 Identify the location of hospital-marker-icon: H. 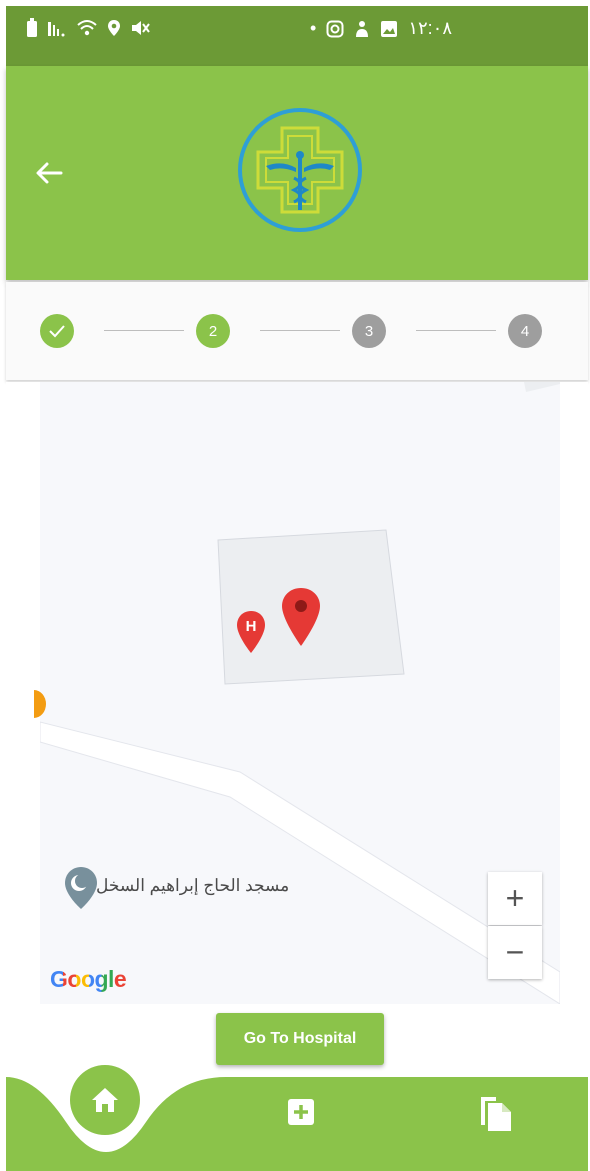
(251, 632).